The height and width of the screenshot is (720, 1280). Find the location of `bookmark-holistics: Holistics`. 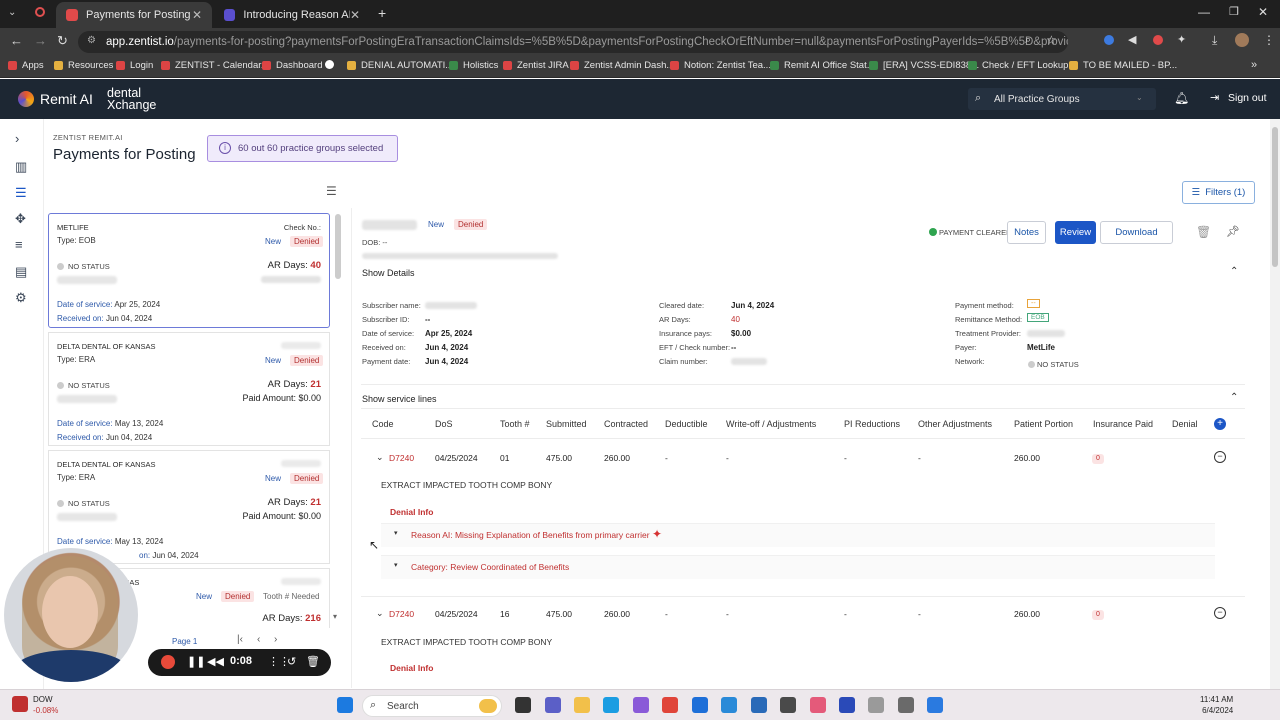

bookmark-holistics: Holistics is located at coordinates (473, 65).